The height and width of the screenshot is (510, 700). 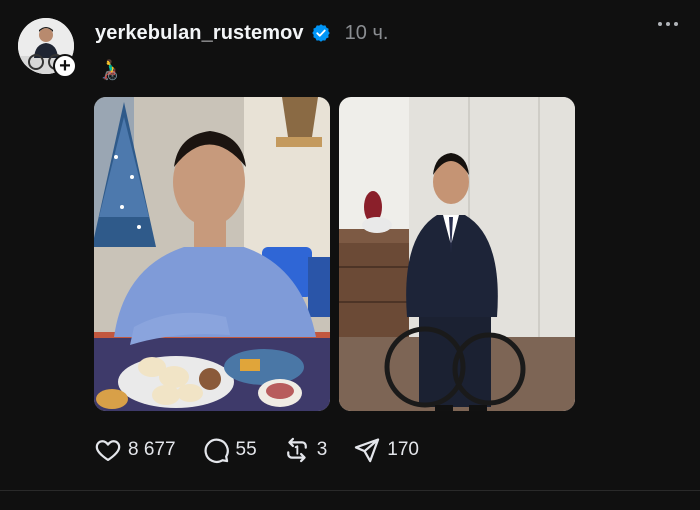 What do you see at coordinates (350, 490) in the screenshot?
I see `post-divider` at bounding box center [350, 490].